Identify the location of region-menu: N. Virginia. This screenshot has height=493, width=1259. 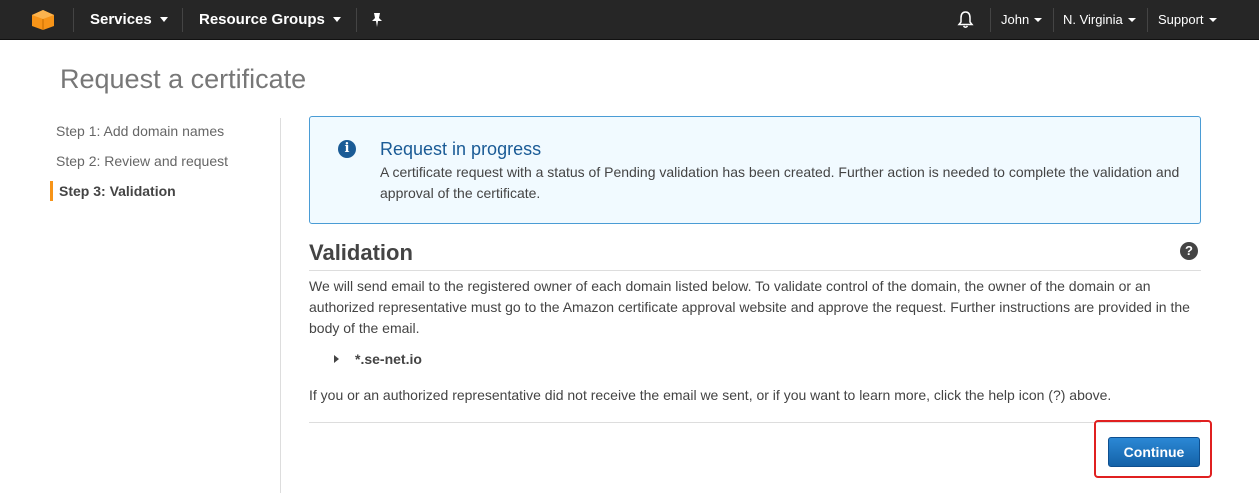
(1099, 20).